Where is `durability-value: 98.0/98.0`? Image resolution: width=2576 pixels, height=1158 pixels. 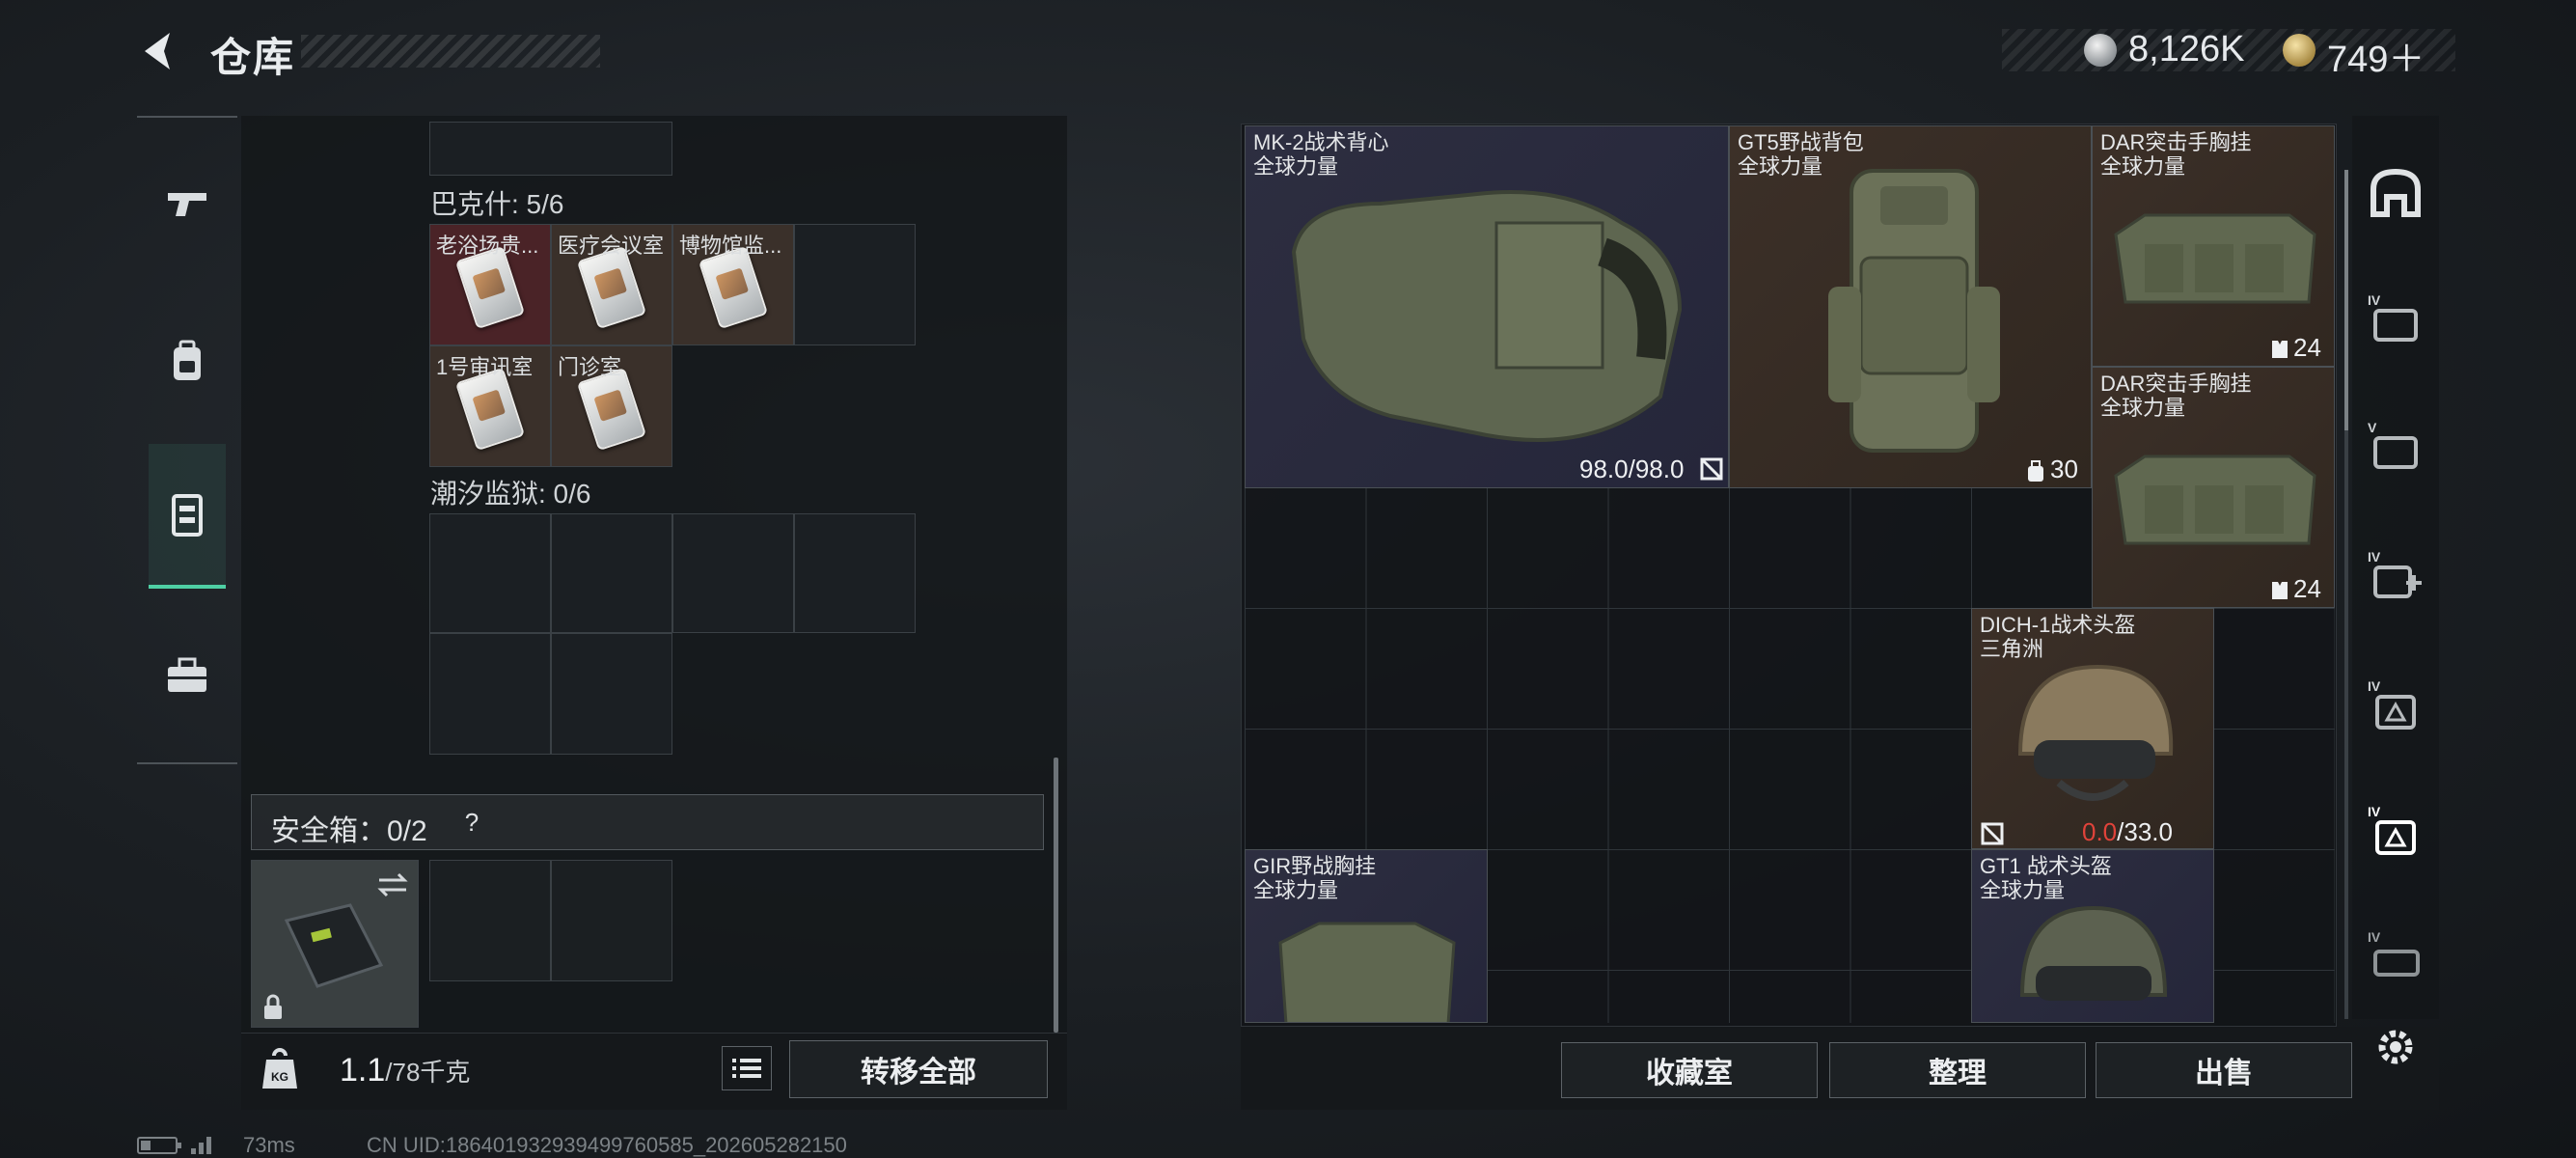
durability-value: 98.0/98.0 is located at coordinates (1632, 469).